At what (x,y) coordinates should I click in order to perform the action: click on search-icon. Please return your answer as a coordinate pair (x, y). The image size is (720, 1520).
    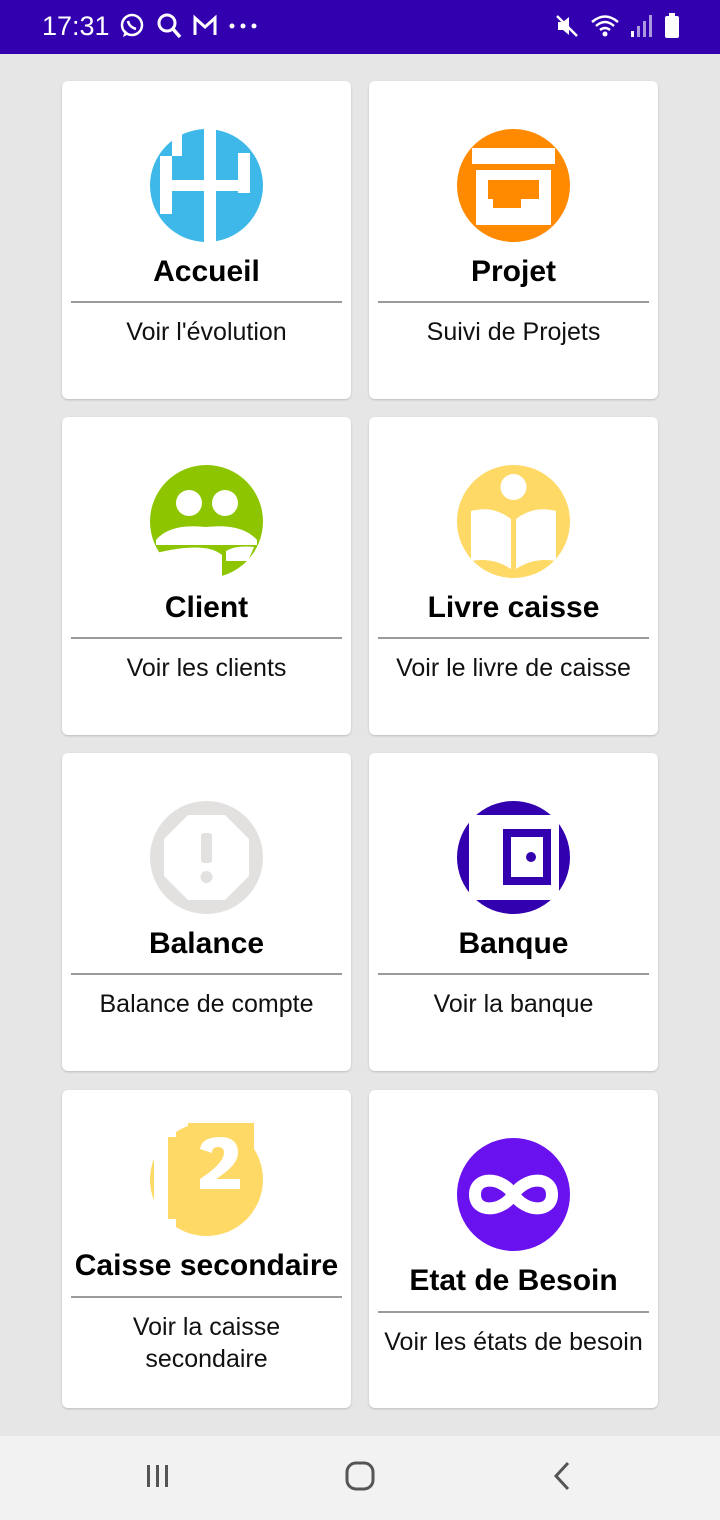
    Looking at the image, I should click on (169, 26).